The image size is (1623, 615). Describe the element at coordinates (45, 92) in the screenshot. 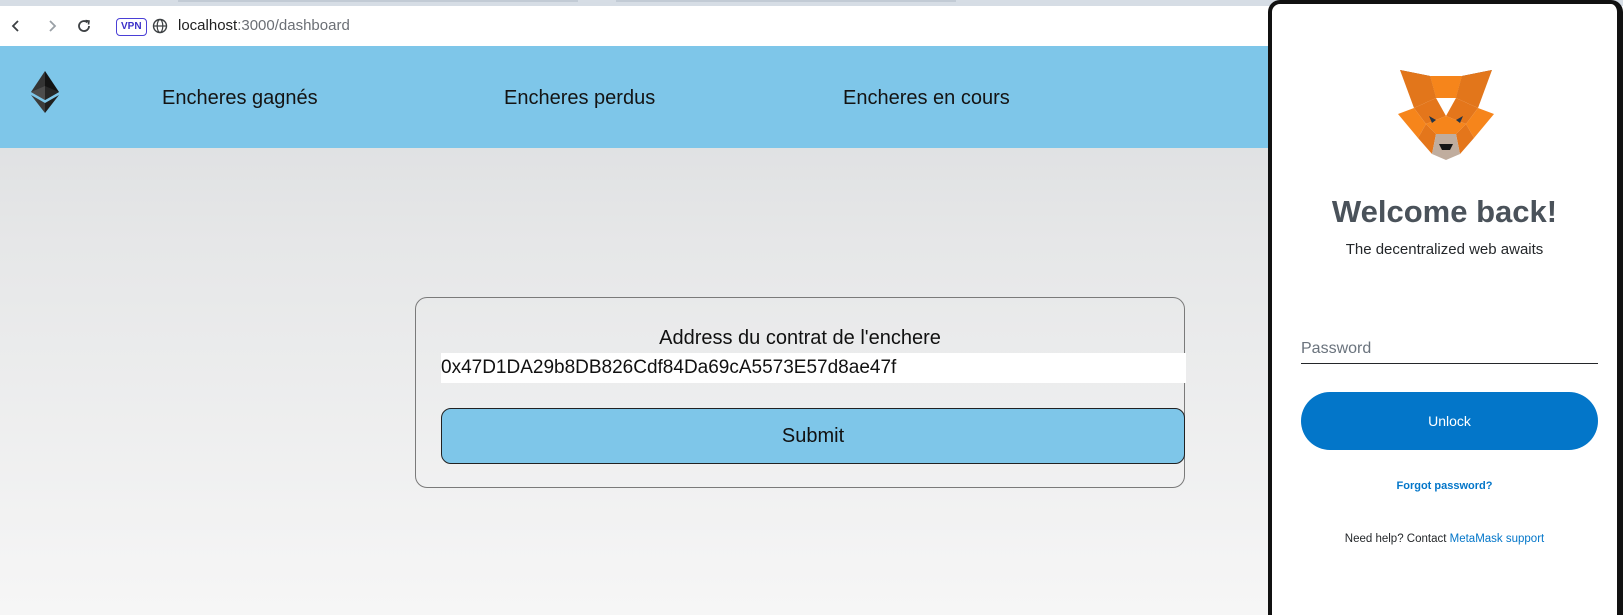

I see `ethereum-icon` at that location.